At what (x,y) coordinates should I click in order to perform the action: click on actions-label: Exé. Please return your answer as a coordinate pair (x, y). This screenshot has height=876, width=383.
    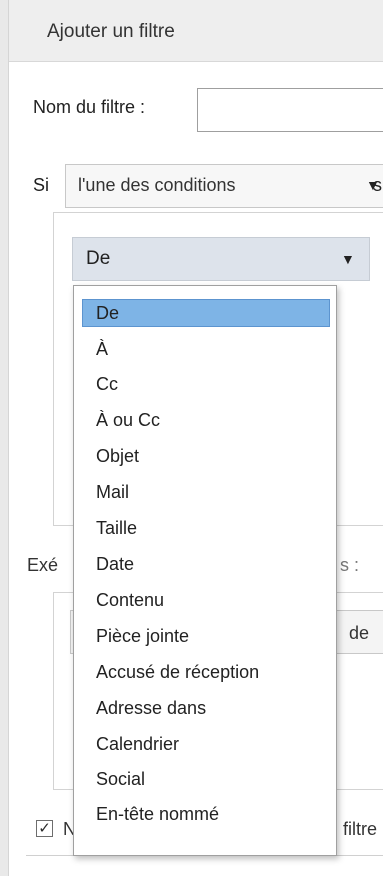
    Looking at the image, I should click on (43, 565).